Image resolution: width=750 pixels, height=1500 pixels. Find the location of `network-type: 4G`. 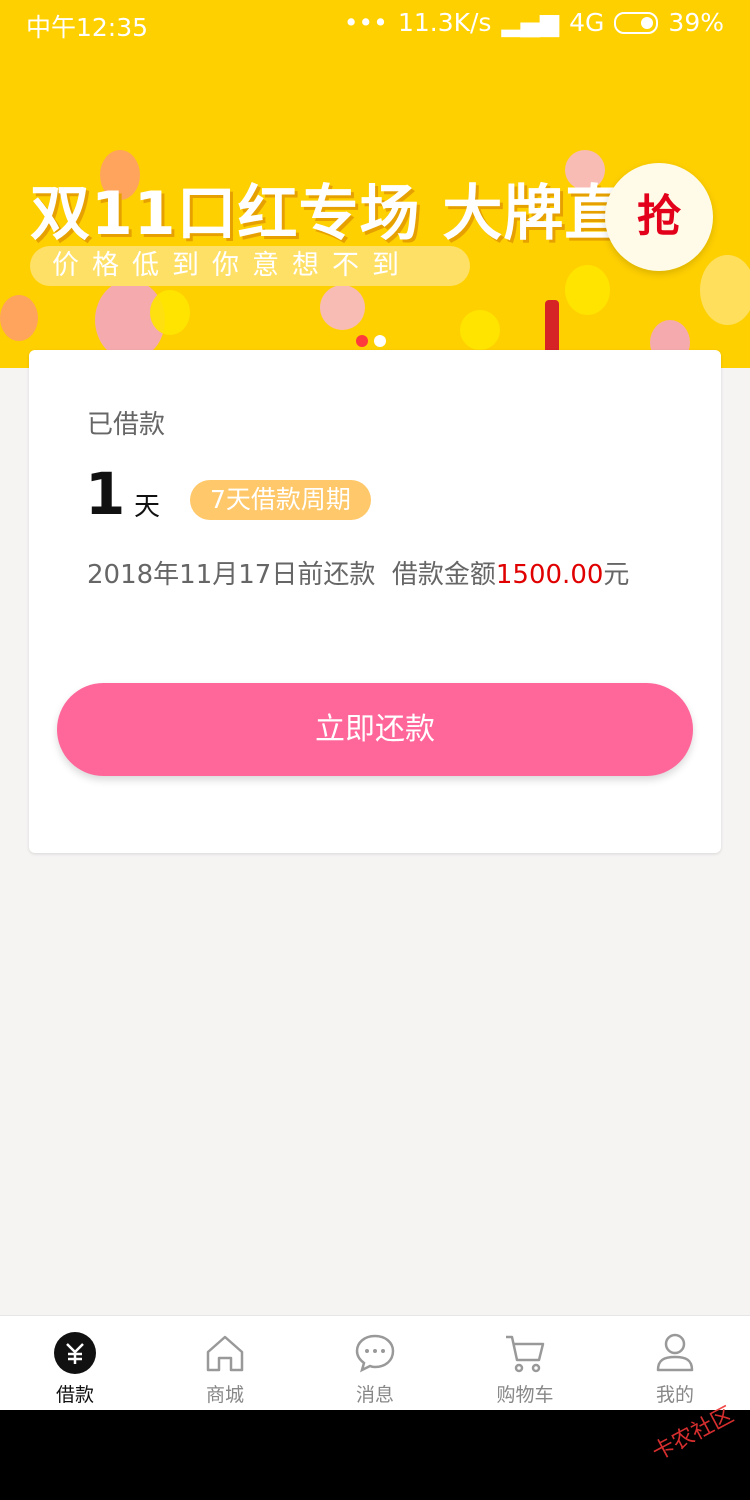

network-type: 4G is located at coordinates (587, 22).